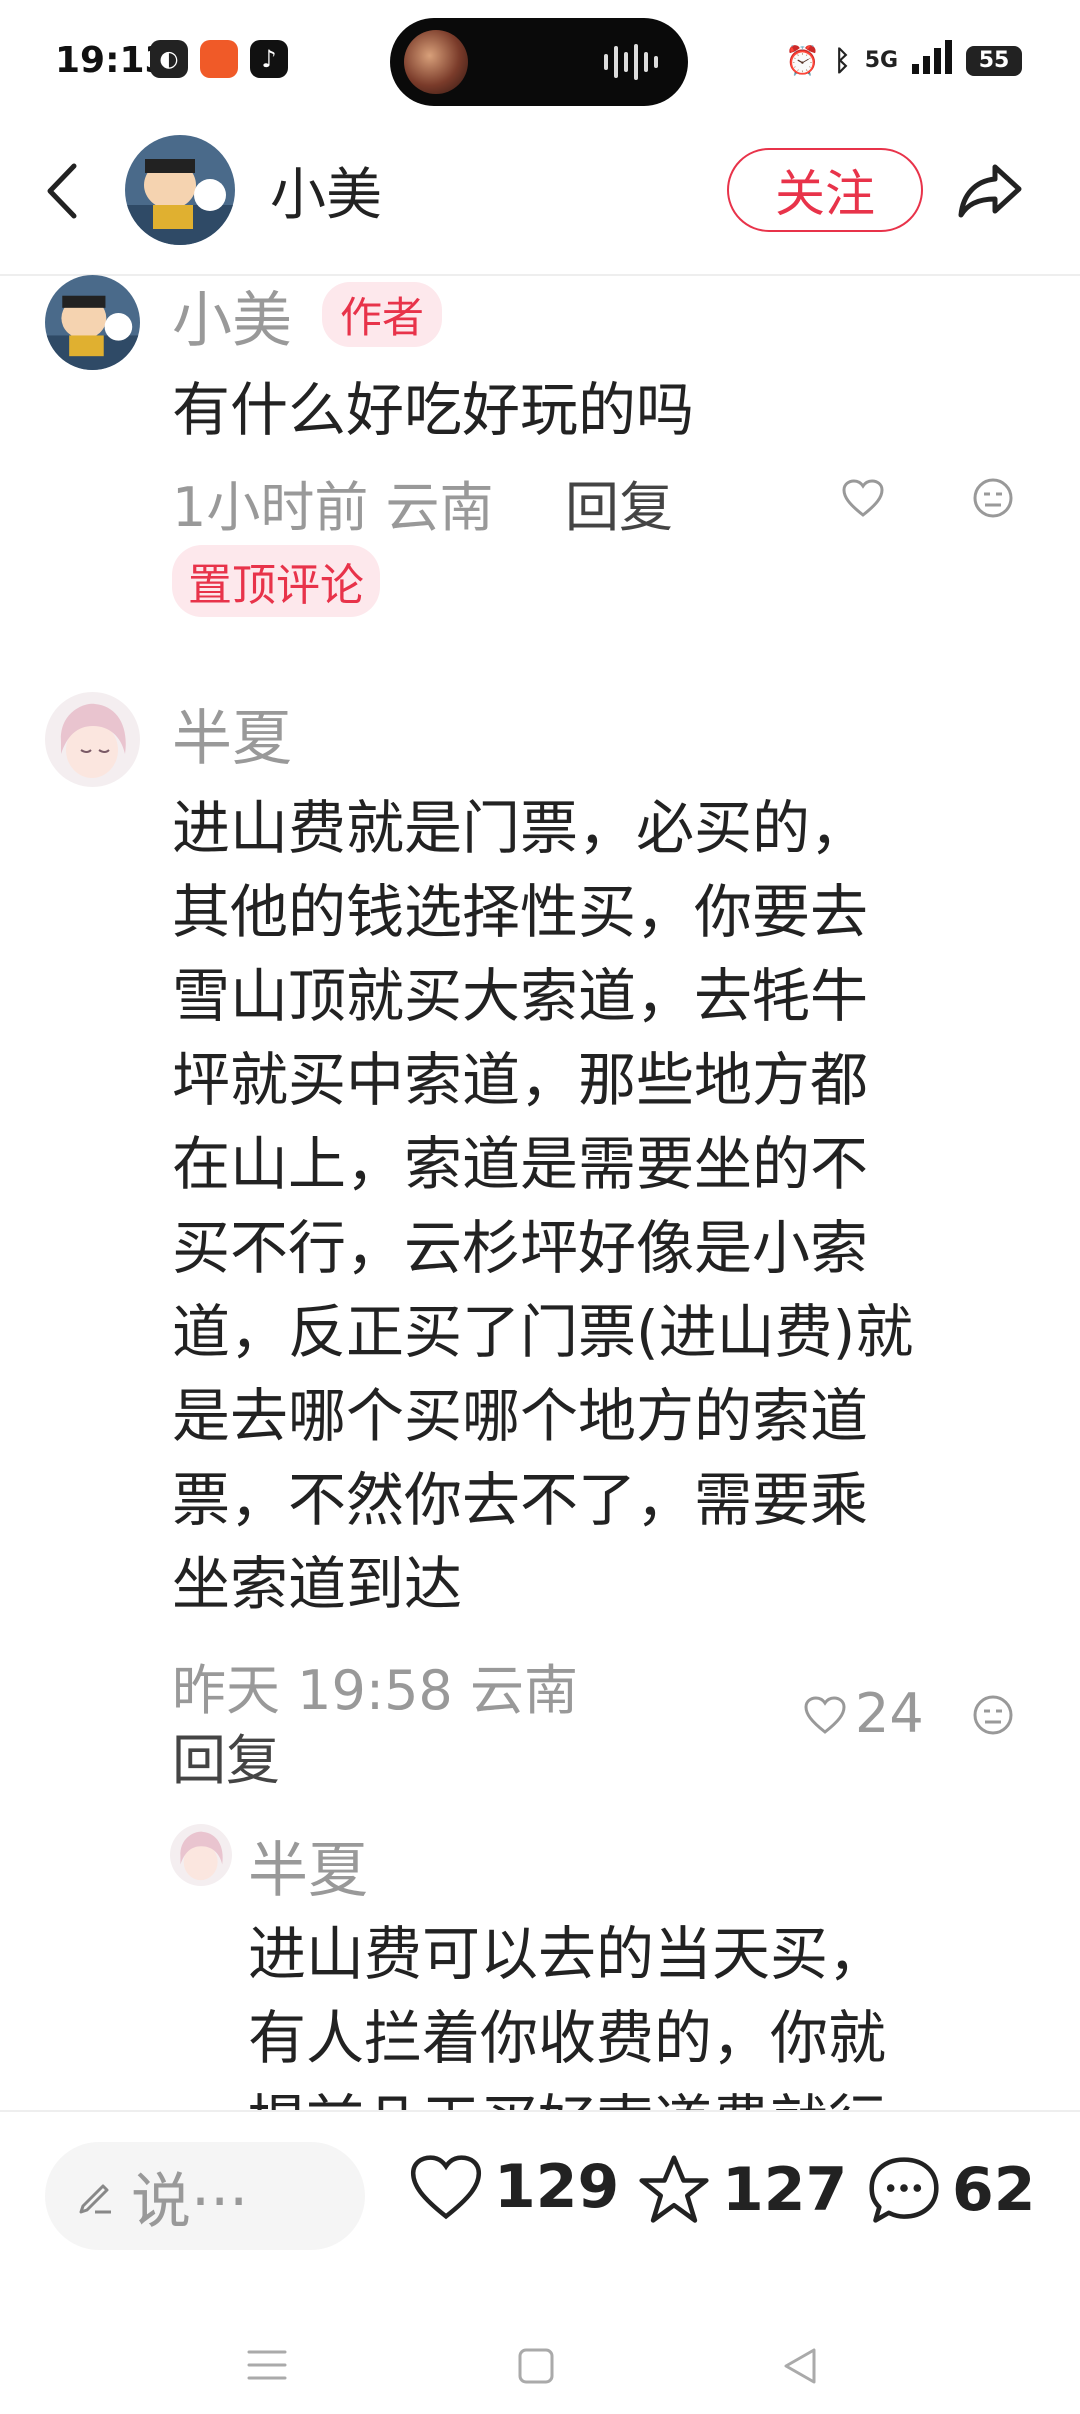 The height and width of the screenshot is (2414, 1080). I want to click on back-button, so click(63, 191).